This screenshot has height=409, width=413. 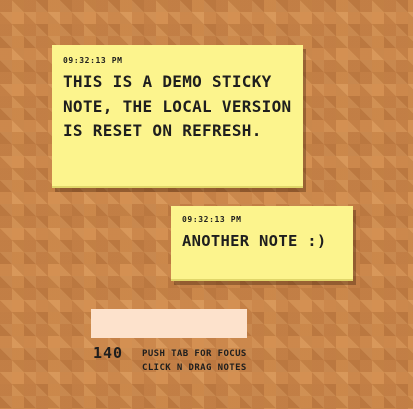 I want to click on hint-tab-focus: PUSH TAB FOR FOCUS, so click(x=194, y=354).